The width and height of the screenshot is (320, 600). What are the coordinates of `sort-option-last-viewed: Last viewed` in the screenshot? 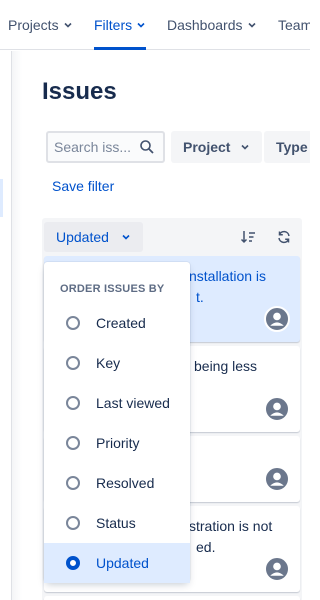 It's located at (117, 403).